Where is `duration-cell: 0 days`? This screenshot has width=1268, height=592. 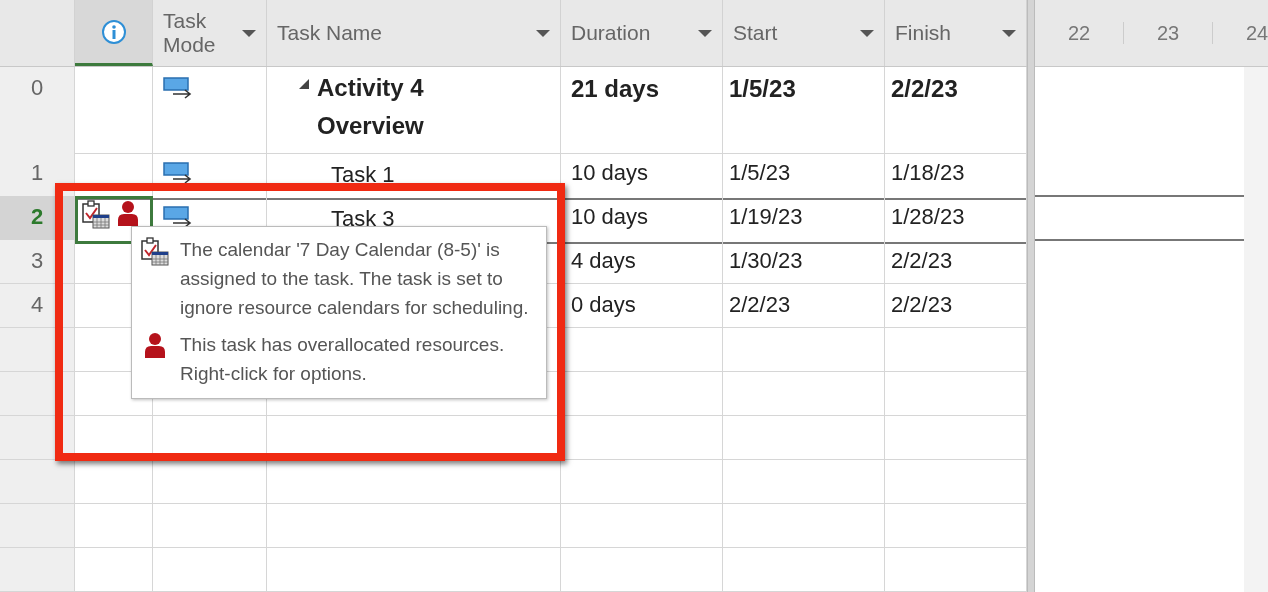 duration-cell: 0 days is located at coordinates (642, 306).